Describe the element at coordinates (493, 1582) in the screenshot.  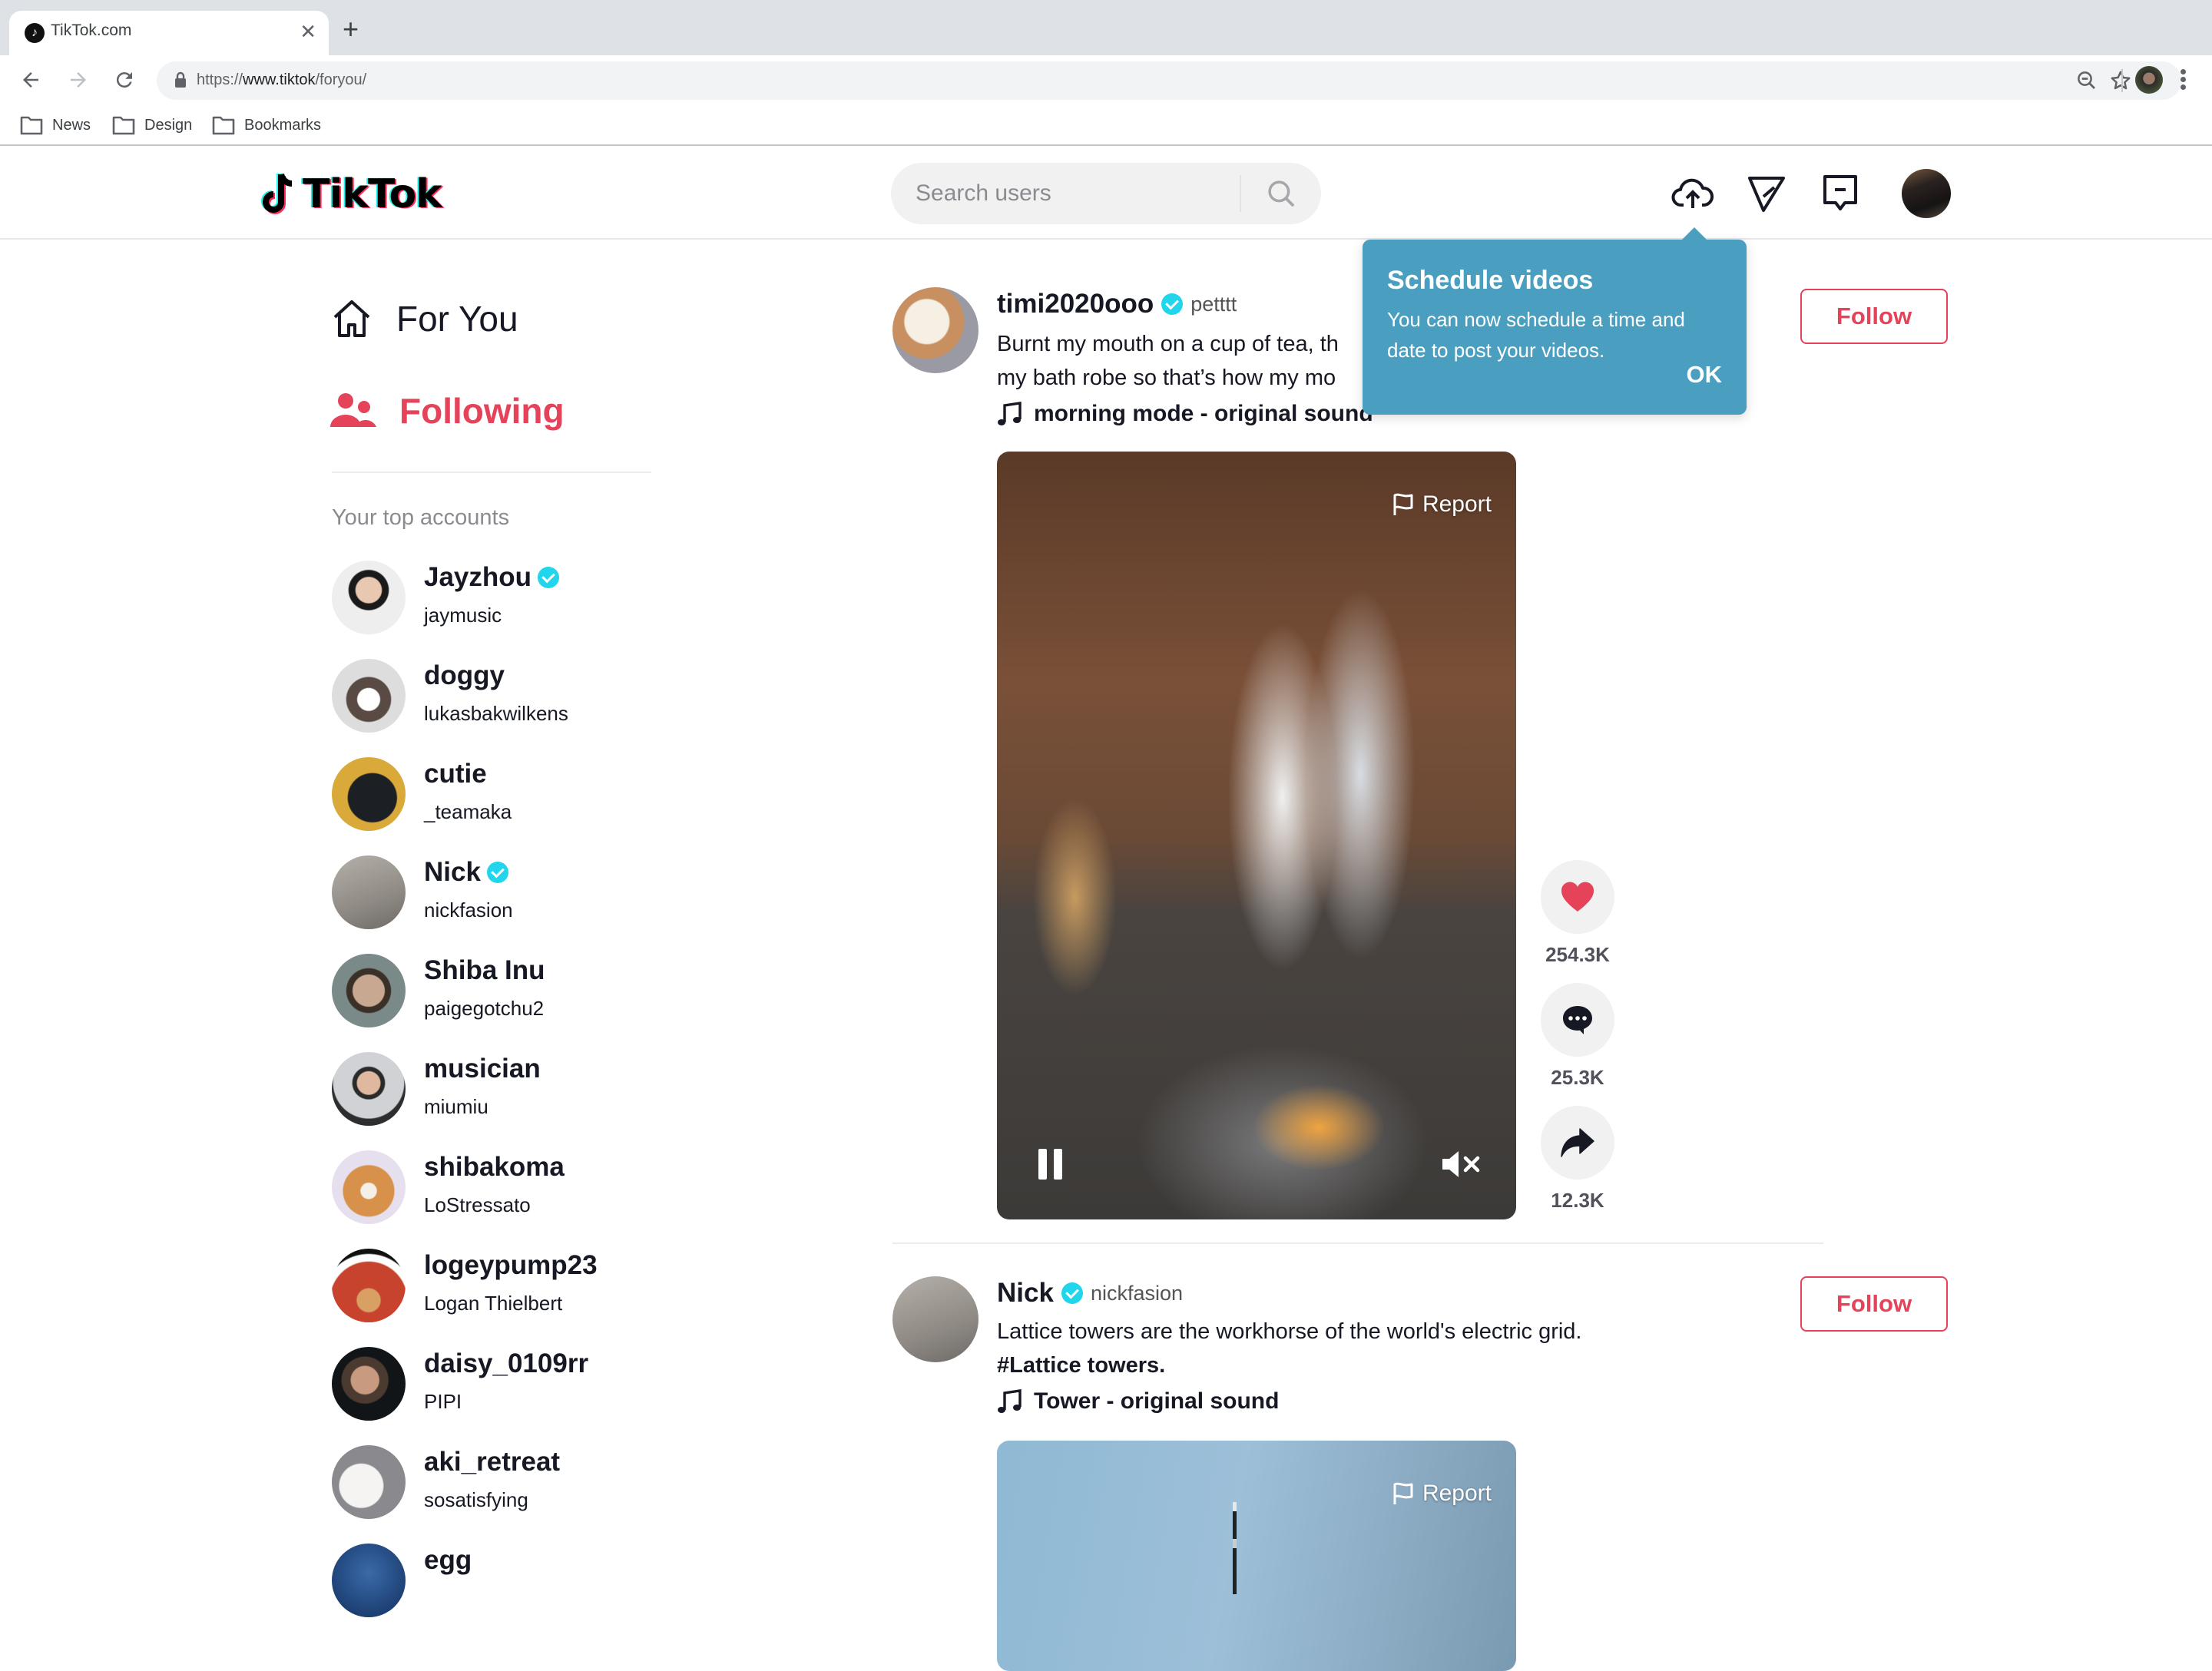
I see `account-item: egg` at that location.